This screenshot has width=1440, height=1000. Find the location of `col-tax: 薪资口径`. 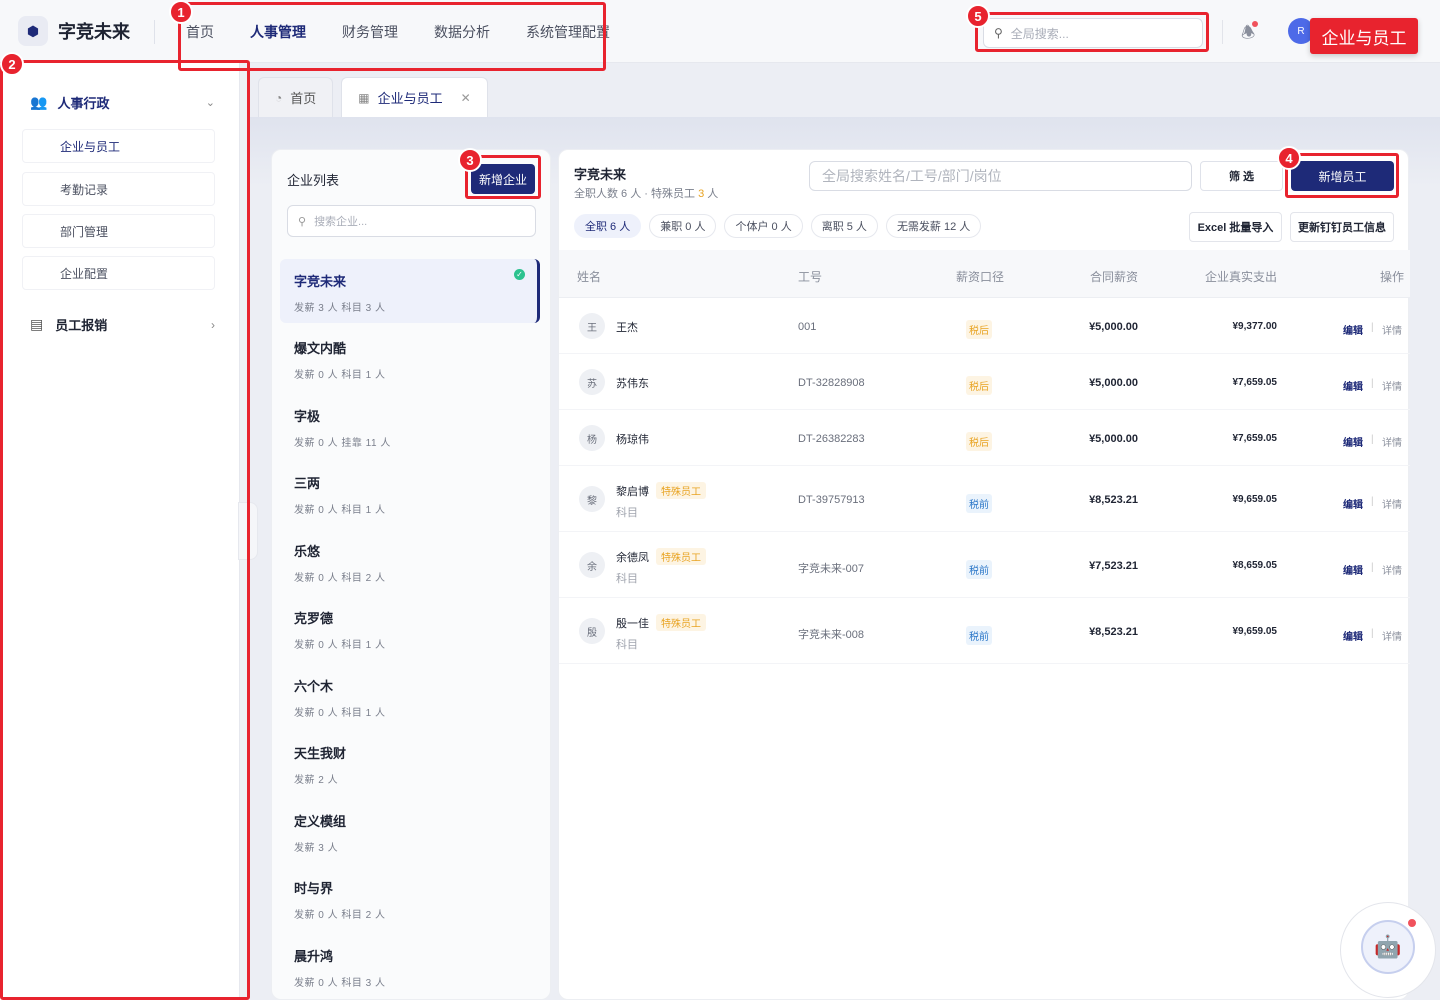

col-tax: 薪资口径 is located at coordinates (980, 277).